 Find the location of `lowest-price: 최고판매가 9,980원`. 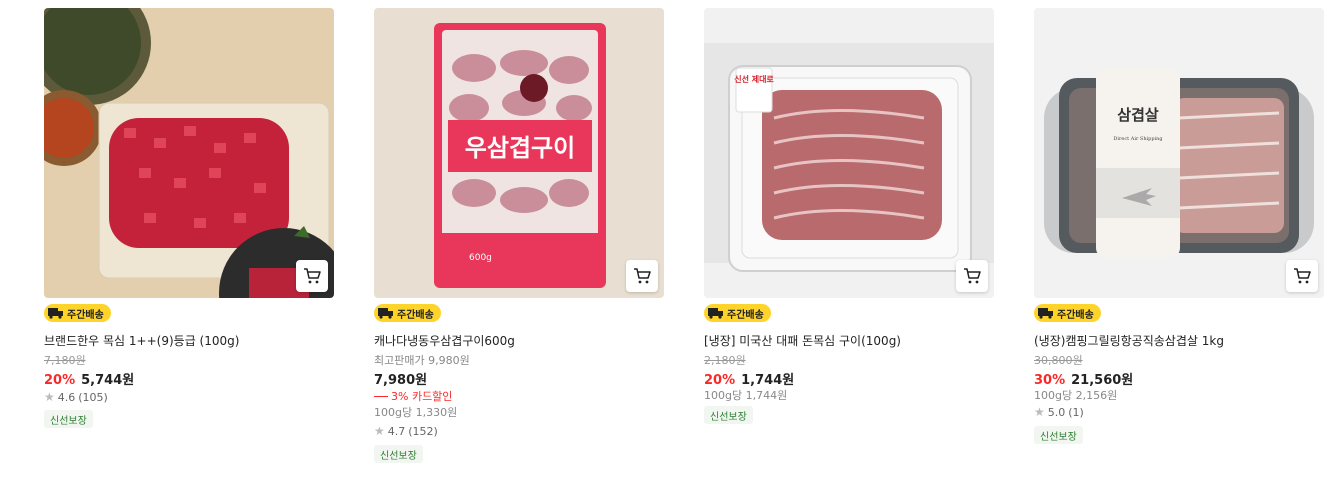

lowest-price: 최고판매가 9,980원 is located at coordinates (422, 360).